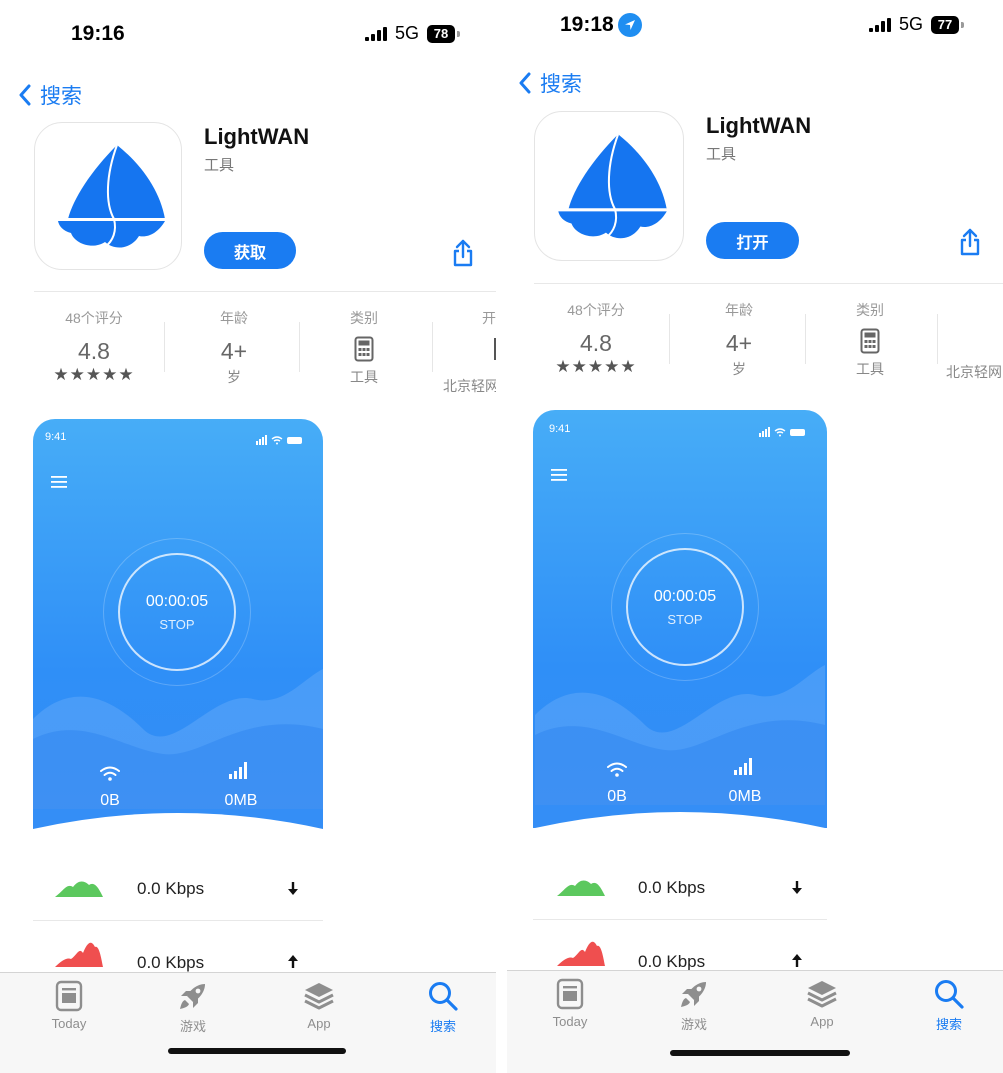 The height and width of the screenshot is (1073, 1003). Describe the element at coordinates (973, 341) in the screenshot. I see `developer-block: 北京轻网` at that location.